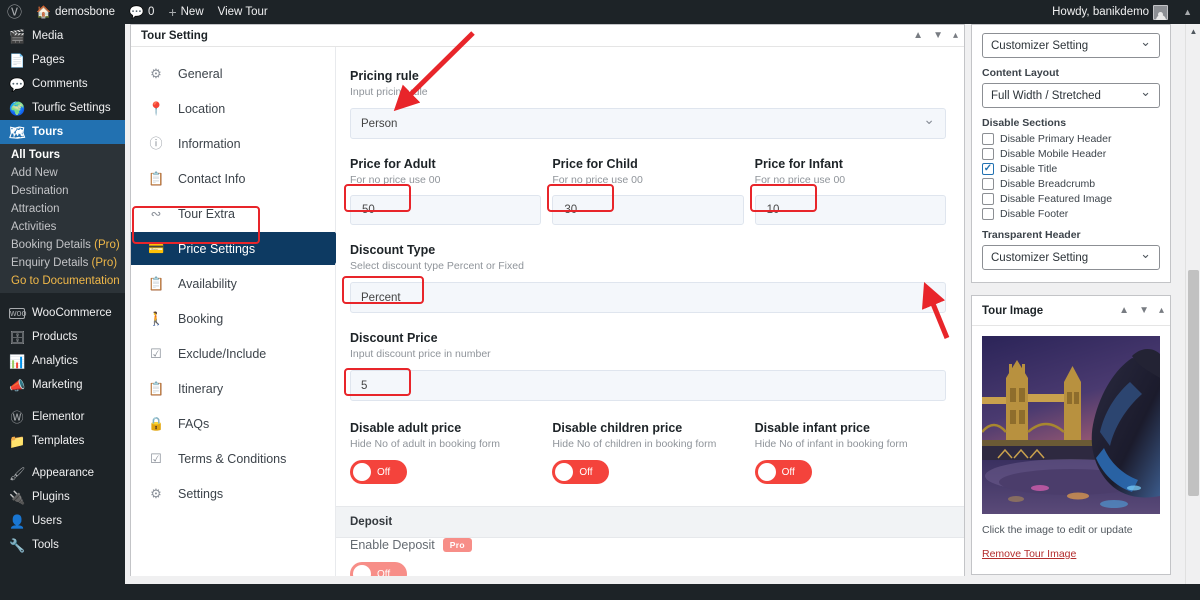 This screenshot has width=1200, height=600. Describe the element at coordinates (1071, 139) in the screenshot. I see `checkbox-disable-primary-header: Disable Primary Header` at that location.